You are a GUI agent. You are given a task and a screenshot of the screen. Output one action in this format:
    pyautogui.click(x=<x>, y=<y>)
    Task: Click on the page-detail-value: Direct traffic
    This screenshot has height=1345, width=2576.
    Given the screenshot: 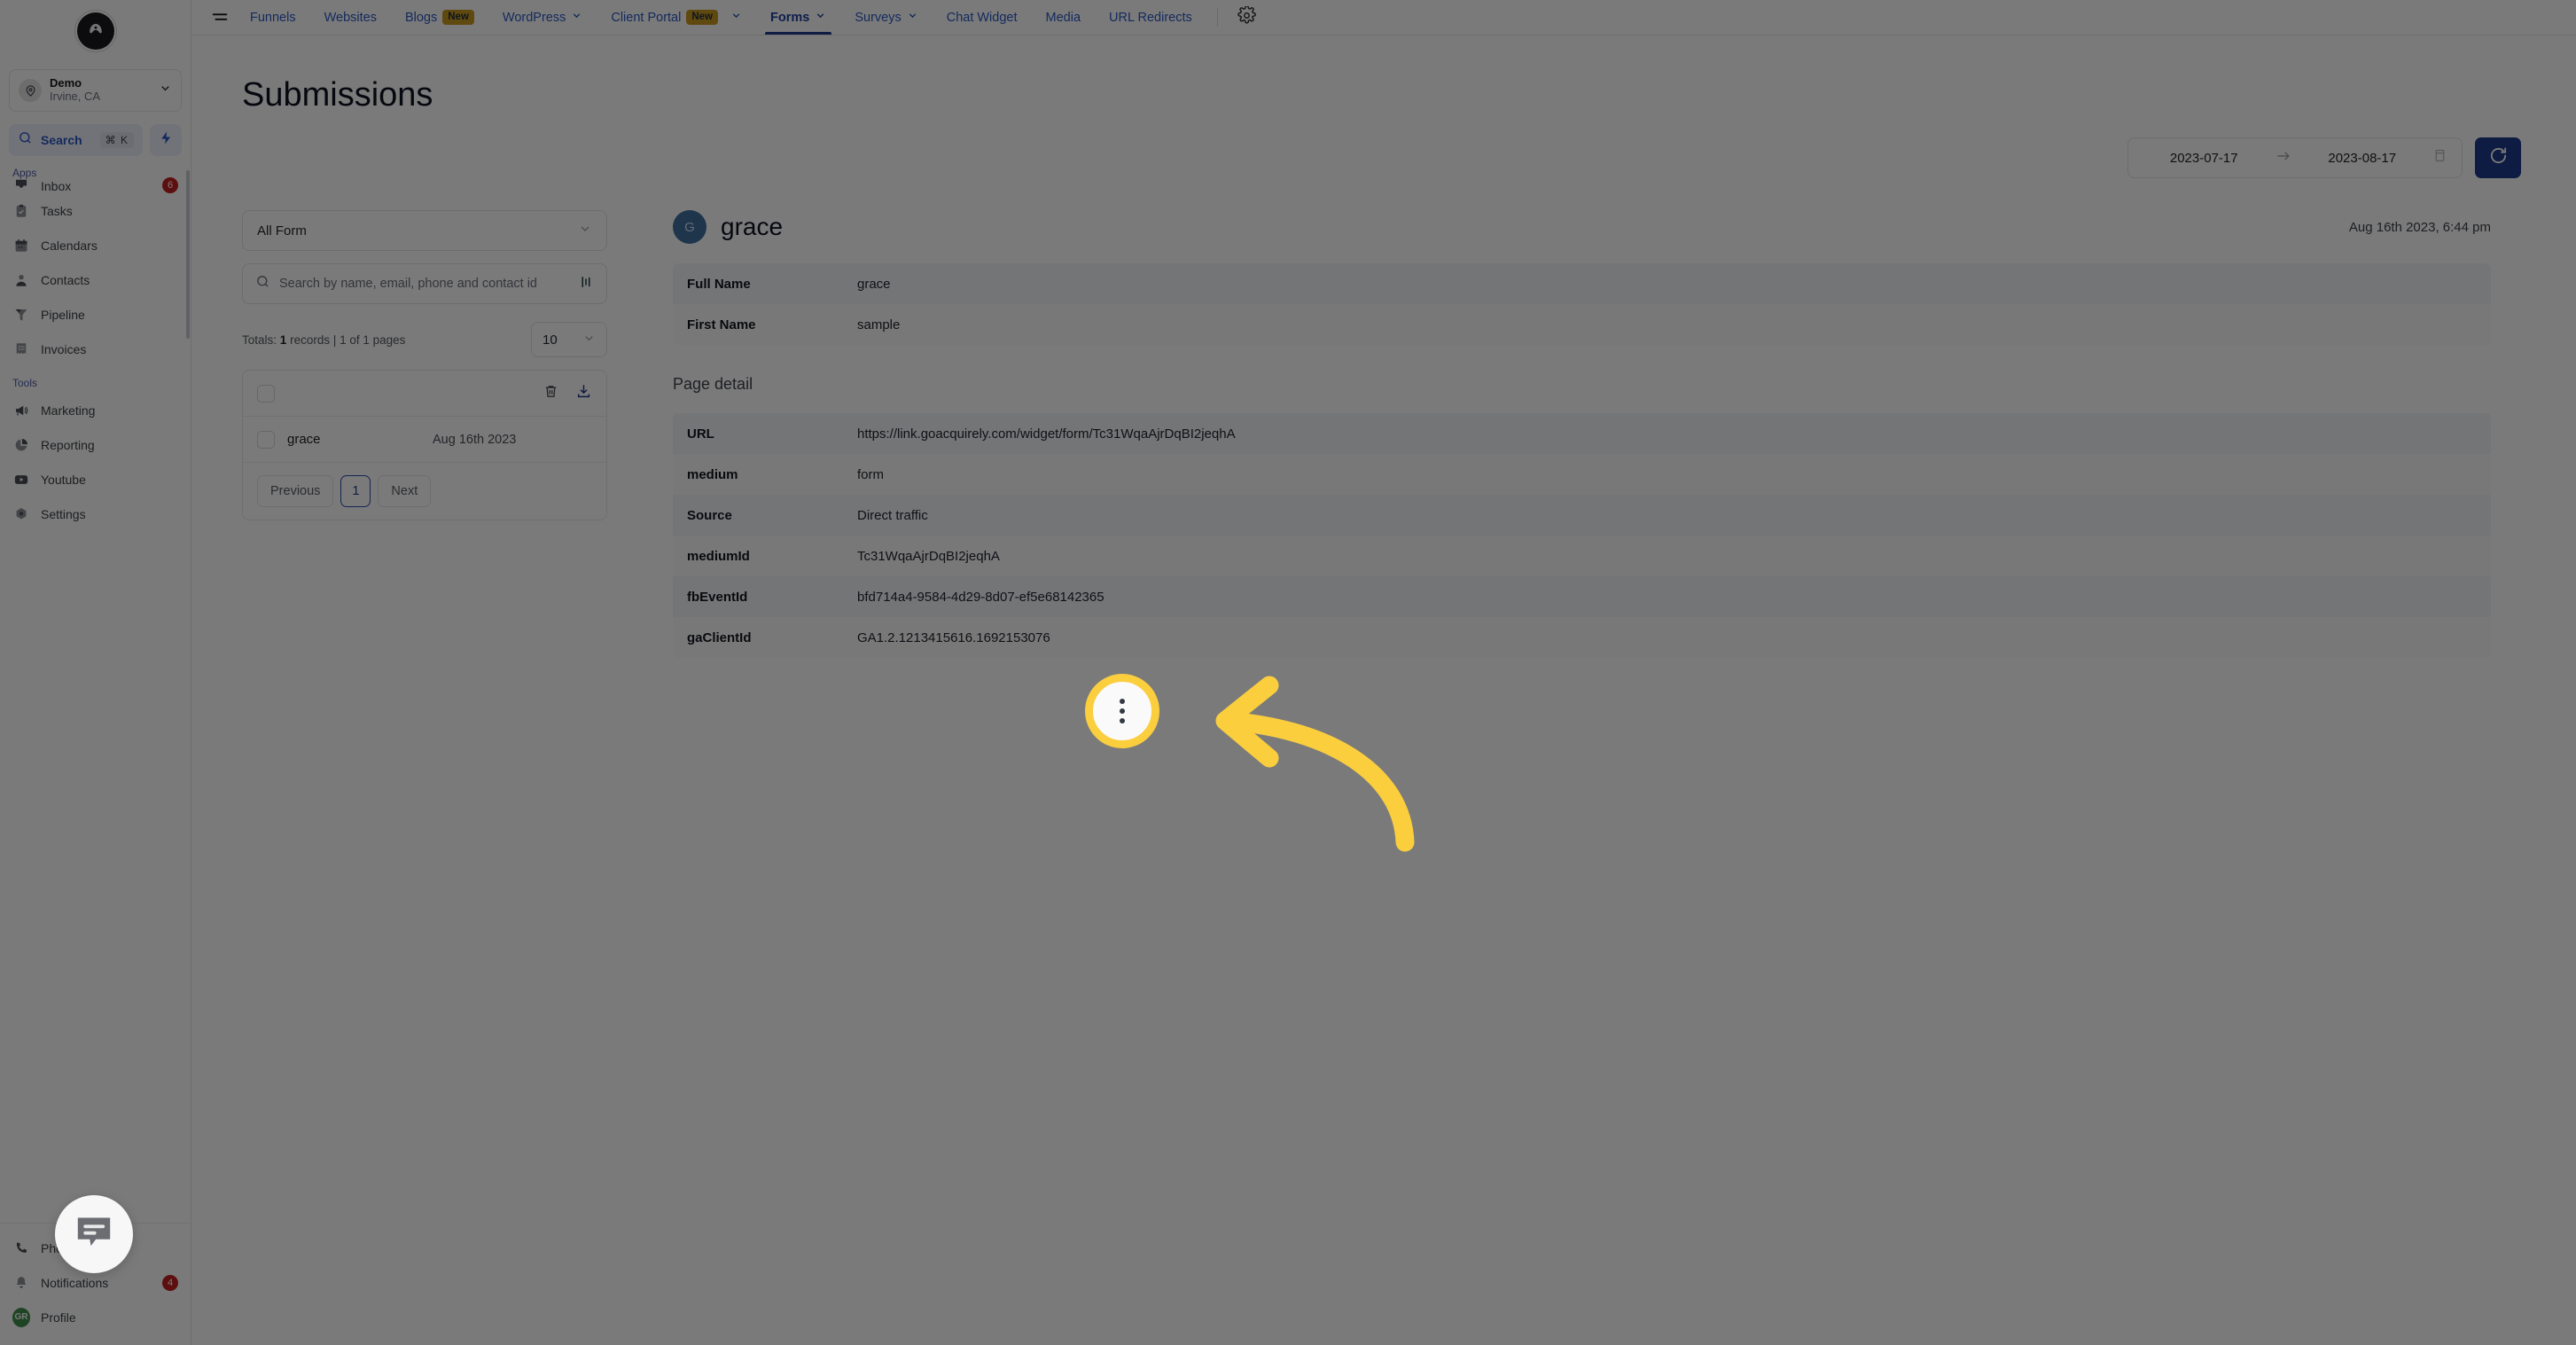 What is the action you would take?
    pyautogui.click(x=892, y=515)
    